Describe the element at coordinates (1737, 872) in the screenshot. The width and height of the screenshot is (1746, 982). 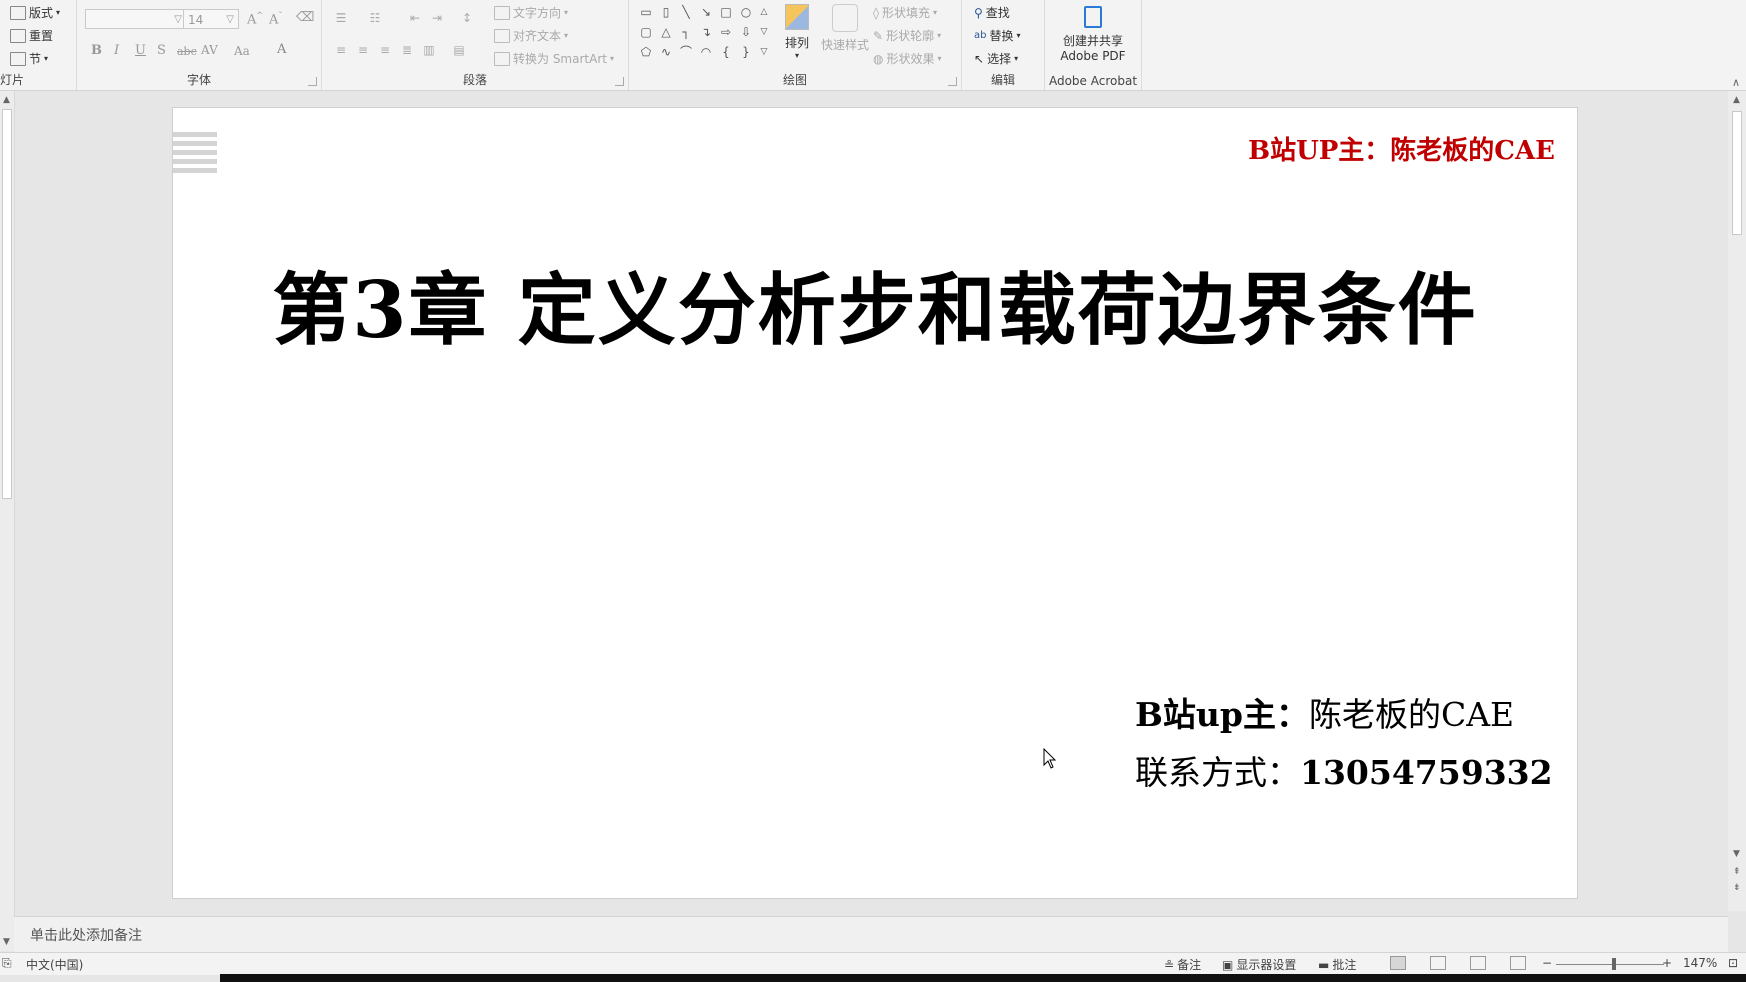
I see `previous-slide-icon: ⇞` at that location.